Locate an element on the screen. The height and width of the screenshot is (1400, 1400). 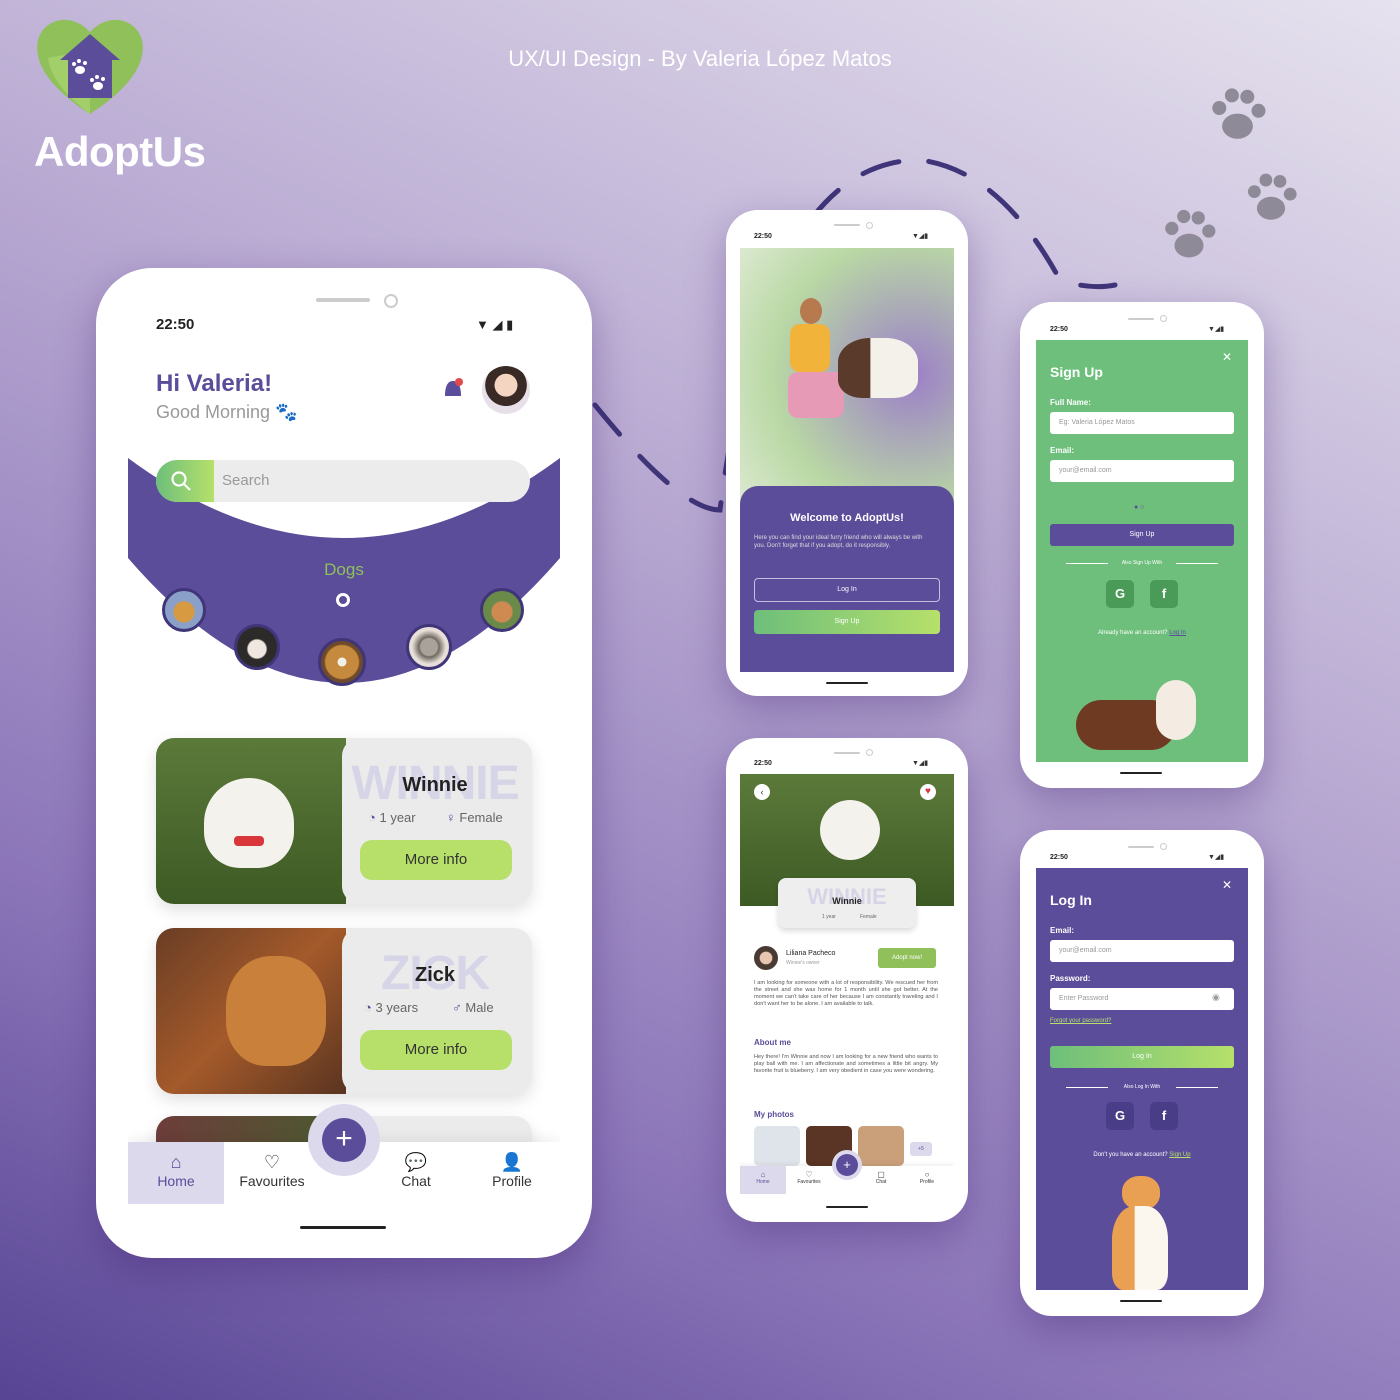
login-title: Log In is located at coordinates (1071, 900).